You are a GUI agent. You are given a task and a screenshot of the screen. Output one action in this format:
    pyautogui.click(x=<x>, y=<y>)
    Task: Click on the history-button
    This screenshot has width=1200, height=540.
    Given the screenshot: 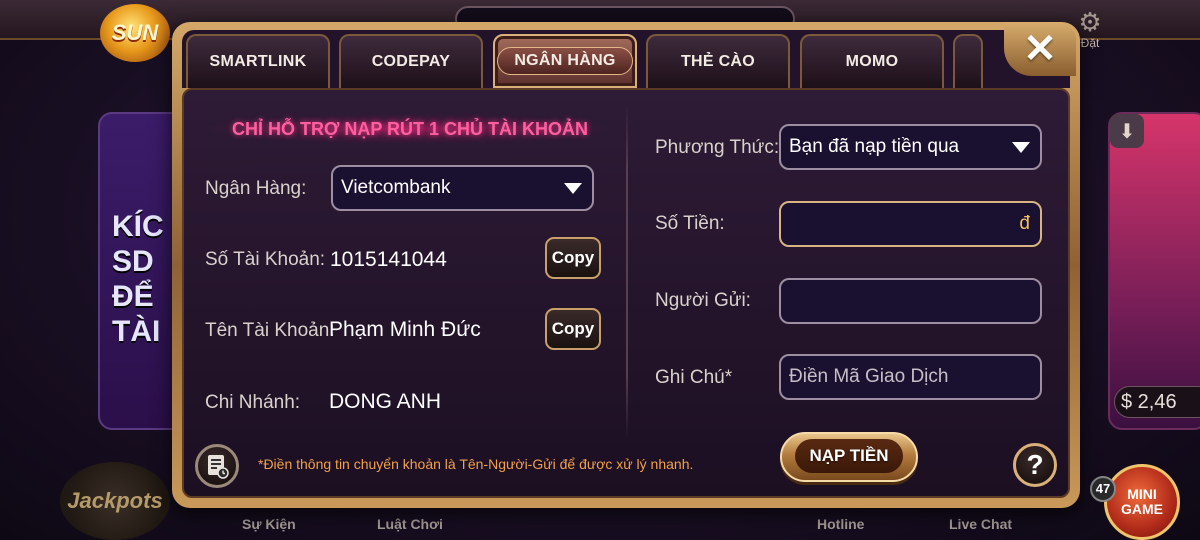 What is the action you would take?
    pyautogui.click(x=217, y=466)
    